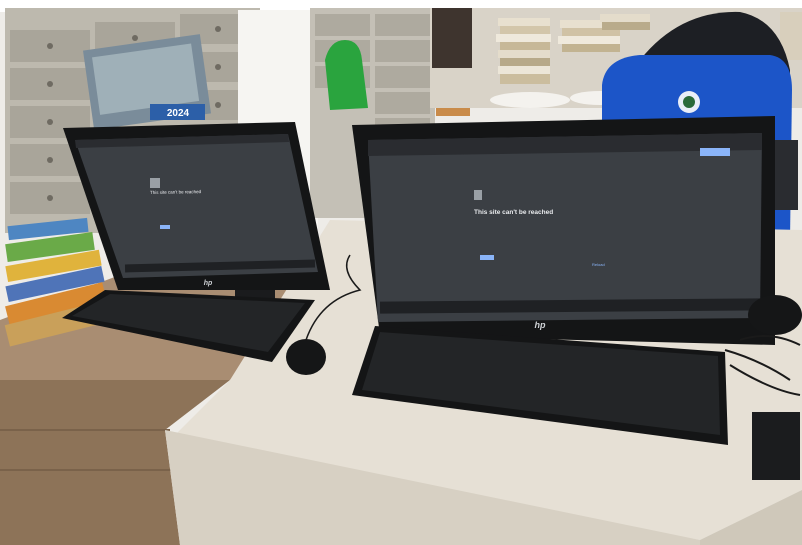 The height and width of the screenshot is (545, 802). I want to click on desk-device, so click(776, 446).